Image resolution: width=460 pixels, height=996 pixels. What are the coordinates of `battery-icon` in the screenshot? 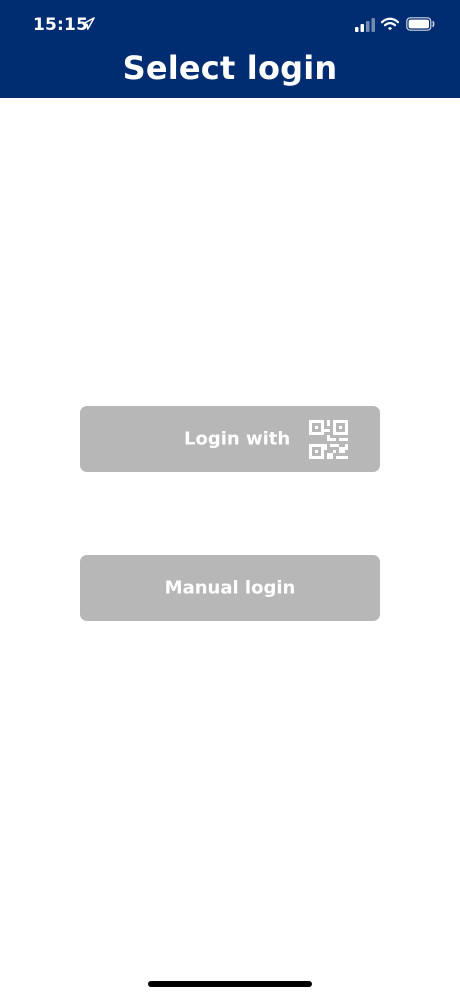 It's located at (420, 24).